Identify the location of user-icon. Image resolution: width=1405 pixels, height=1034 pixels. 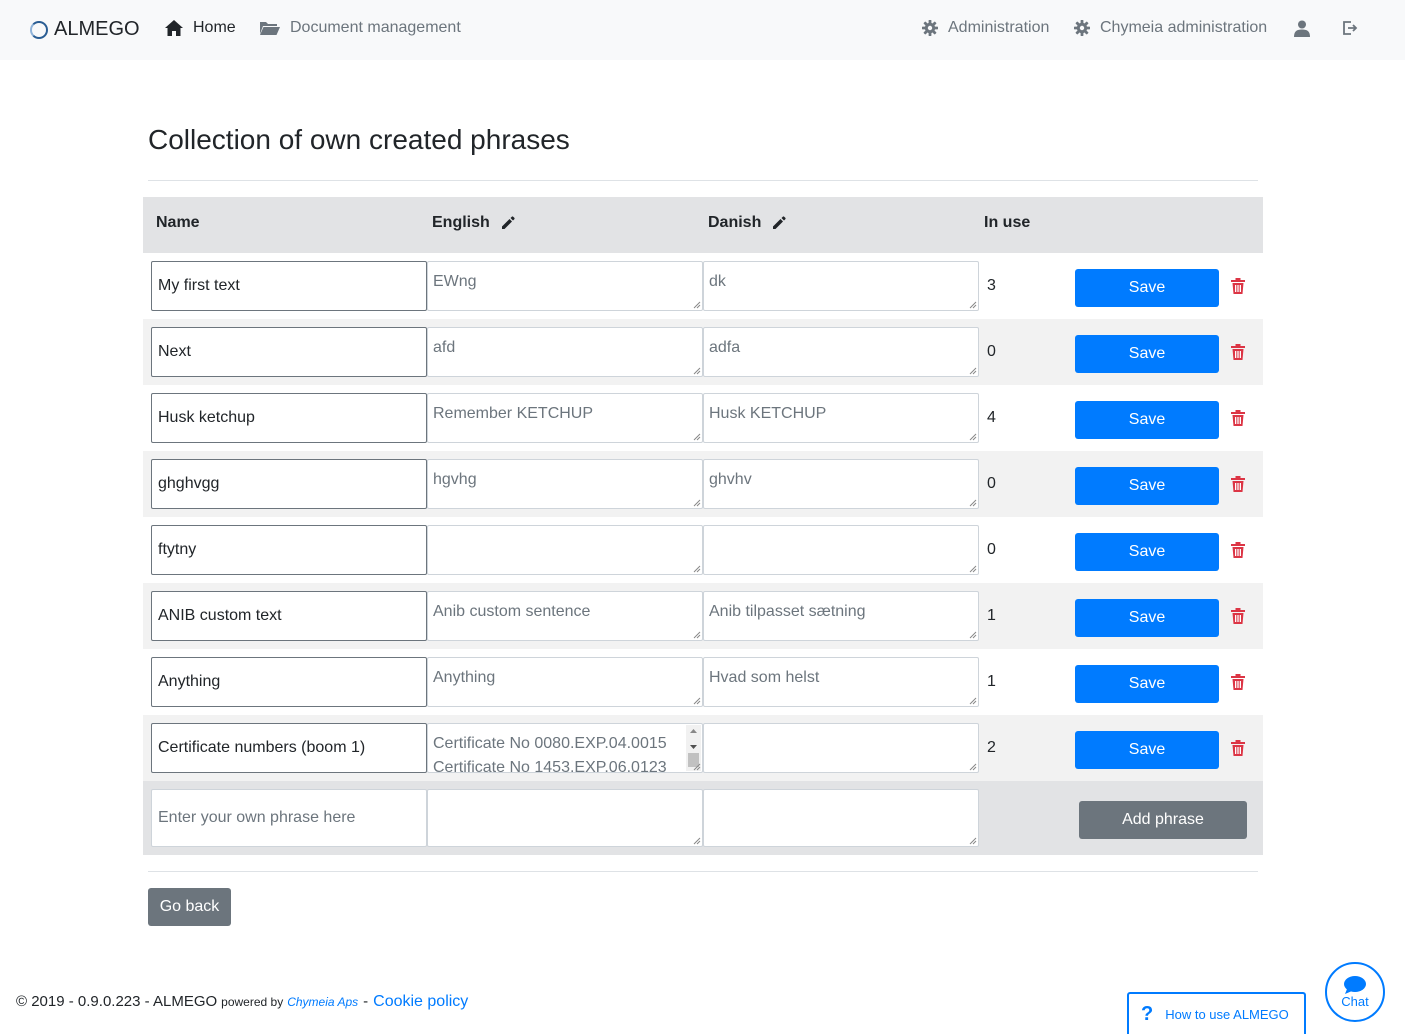
(1302, 28).